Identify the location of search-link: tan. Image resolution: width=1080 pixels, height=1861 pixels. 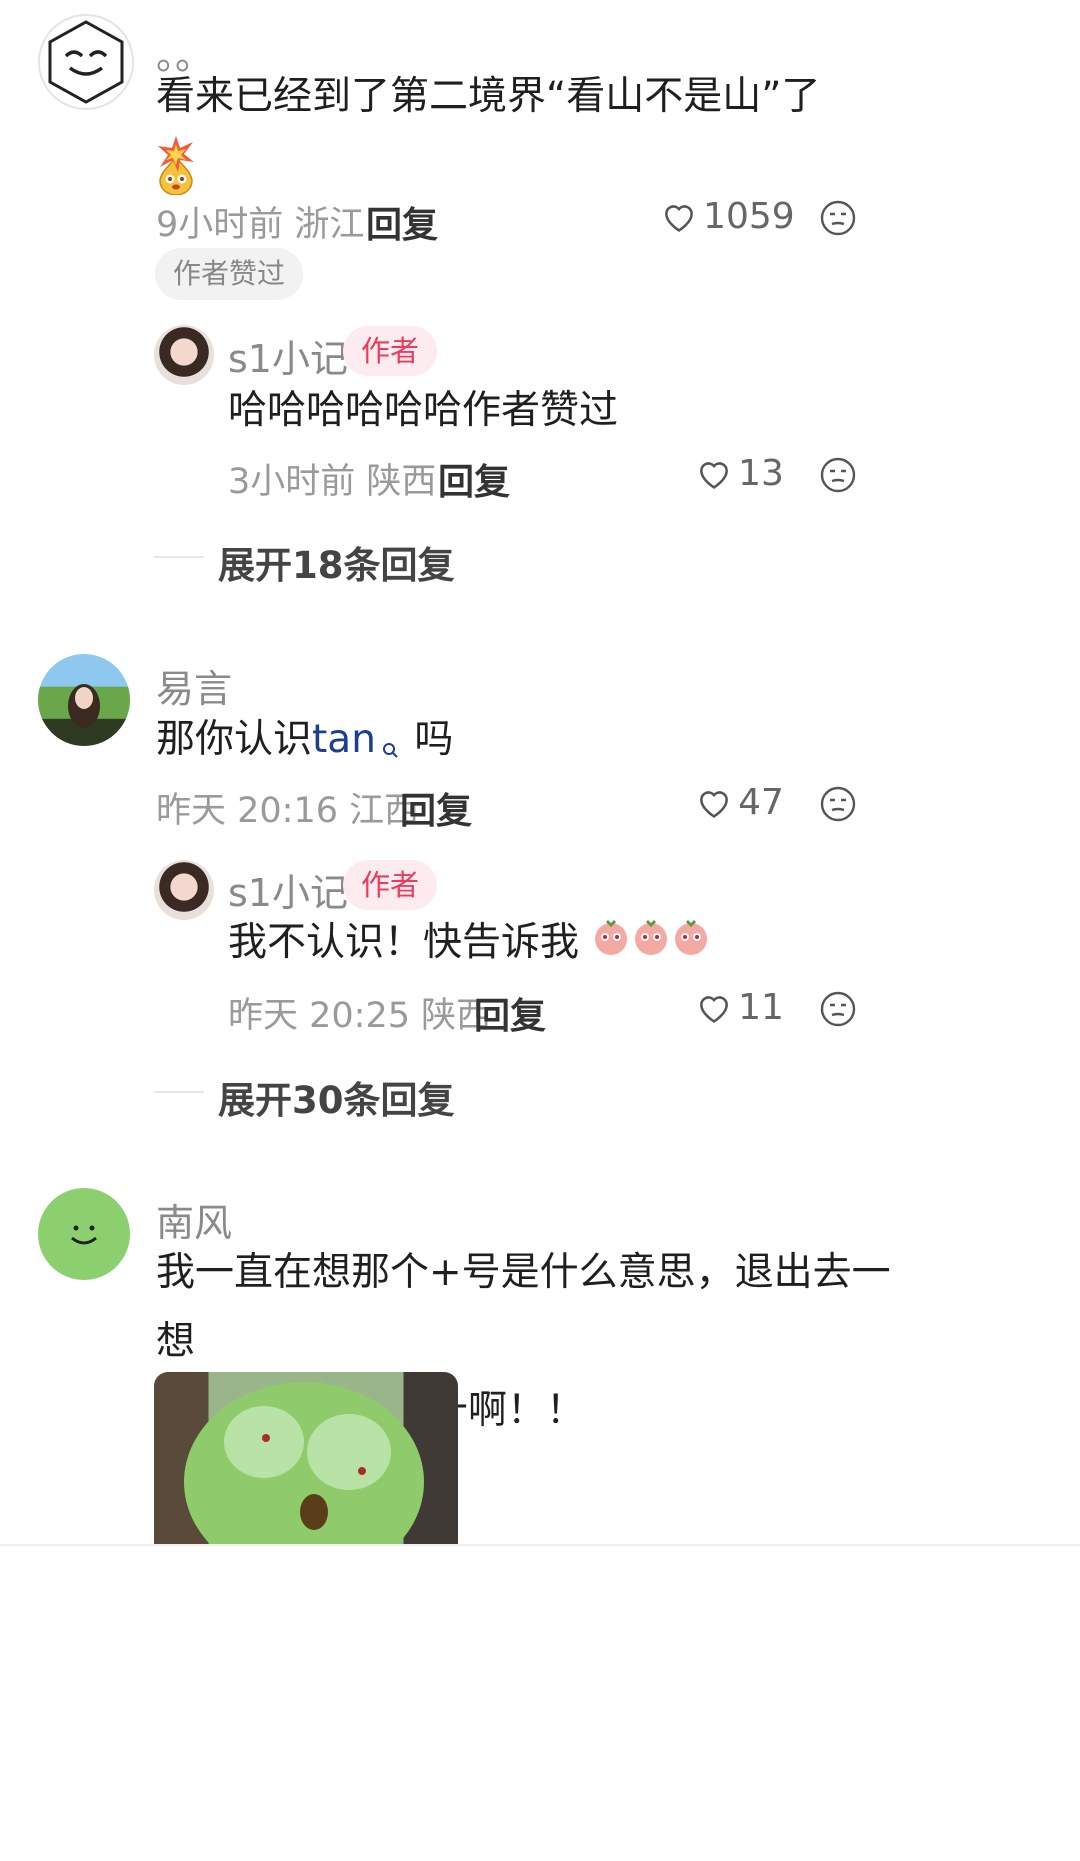
(344, 739).